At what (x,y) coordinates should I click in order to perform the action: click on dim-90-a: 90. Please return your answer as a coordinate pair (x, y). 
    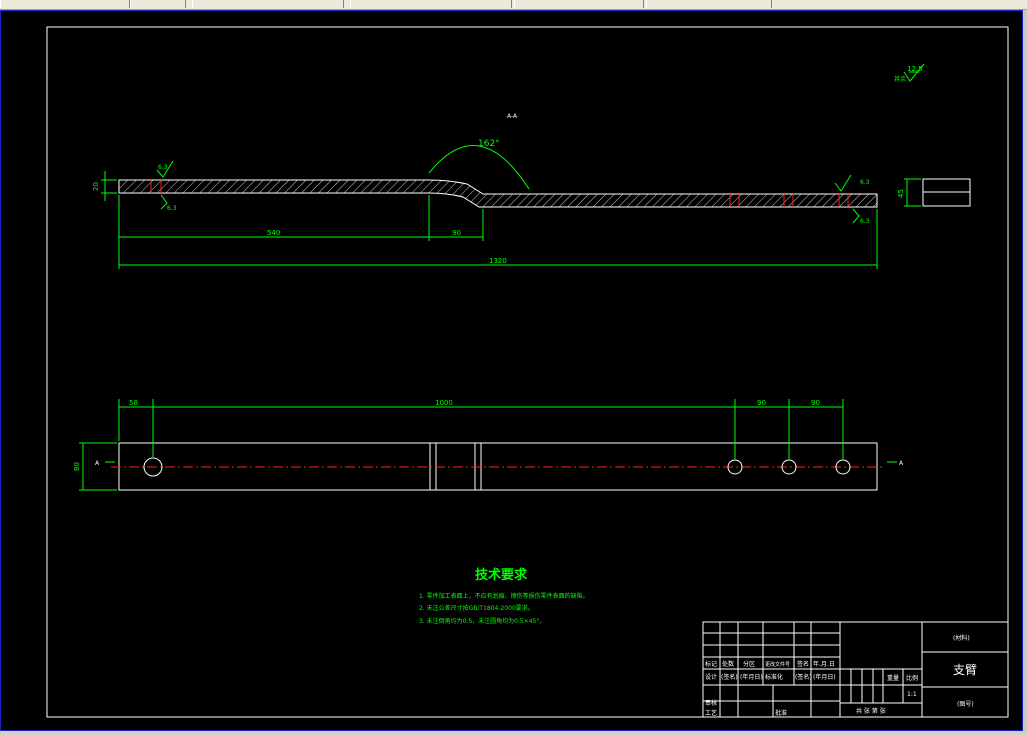
    Looking at the image, I should click on (761, 403).